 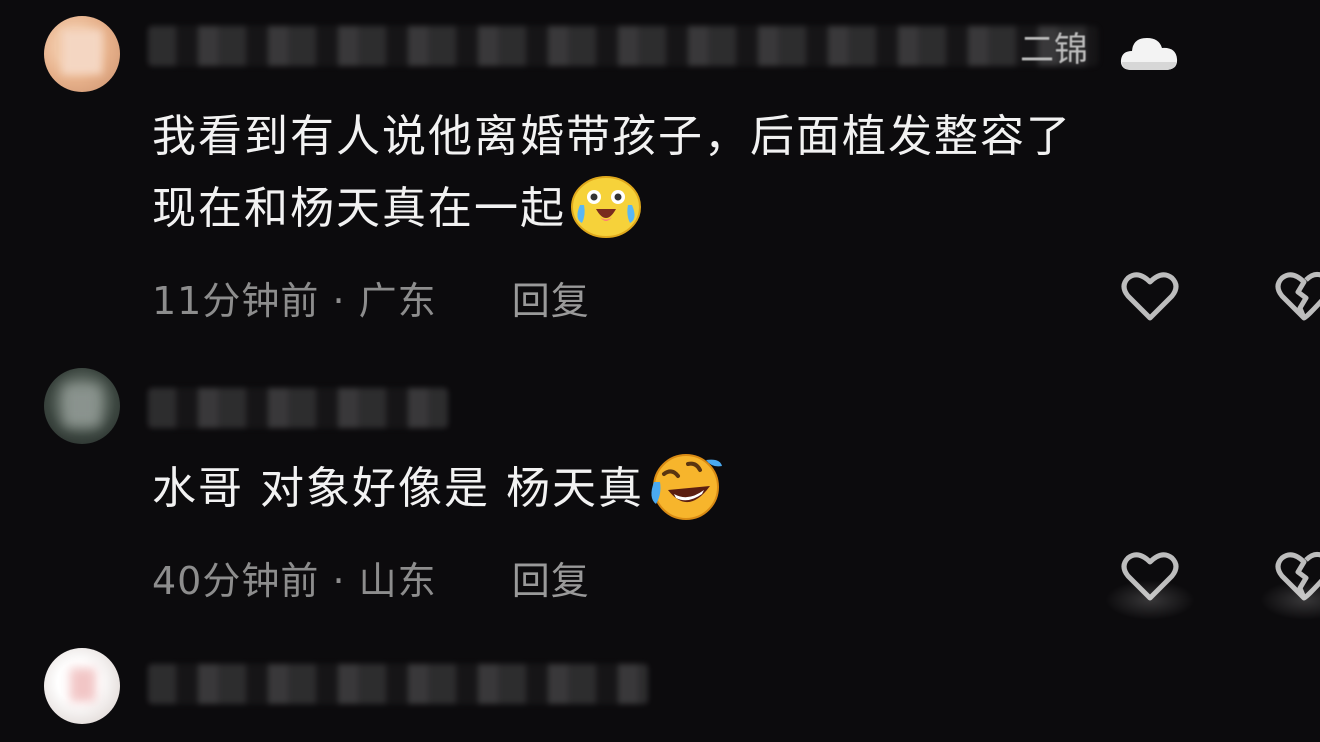 I want to click on comment-text-line: 水哥 对象好像是 杨天真, so click(x=438, y=489).